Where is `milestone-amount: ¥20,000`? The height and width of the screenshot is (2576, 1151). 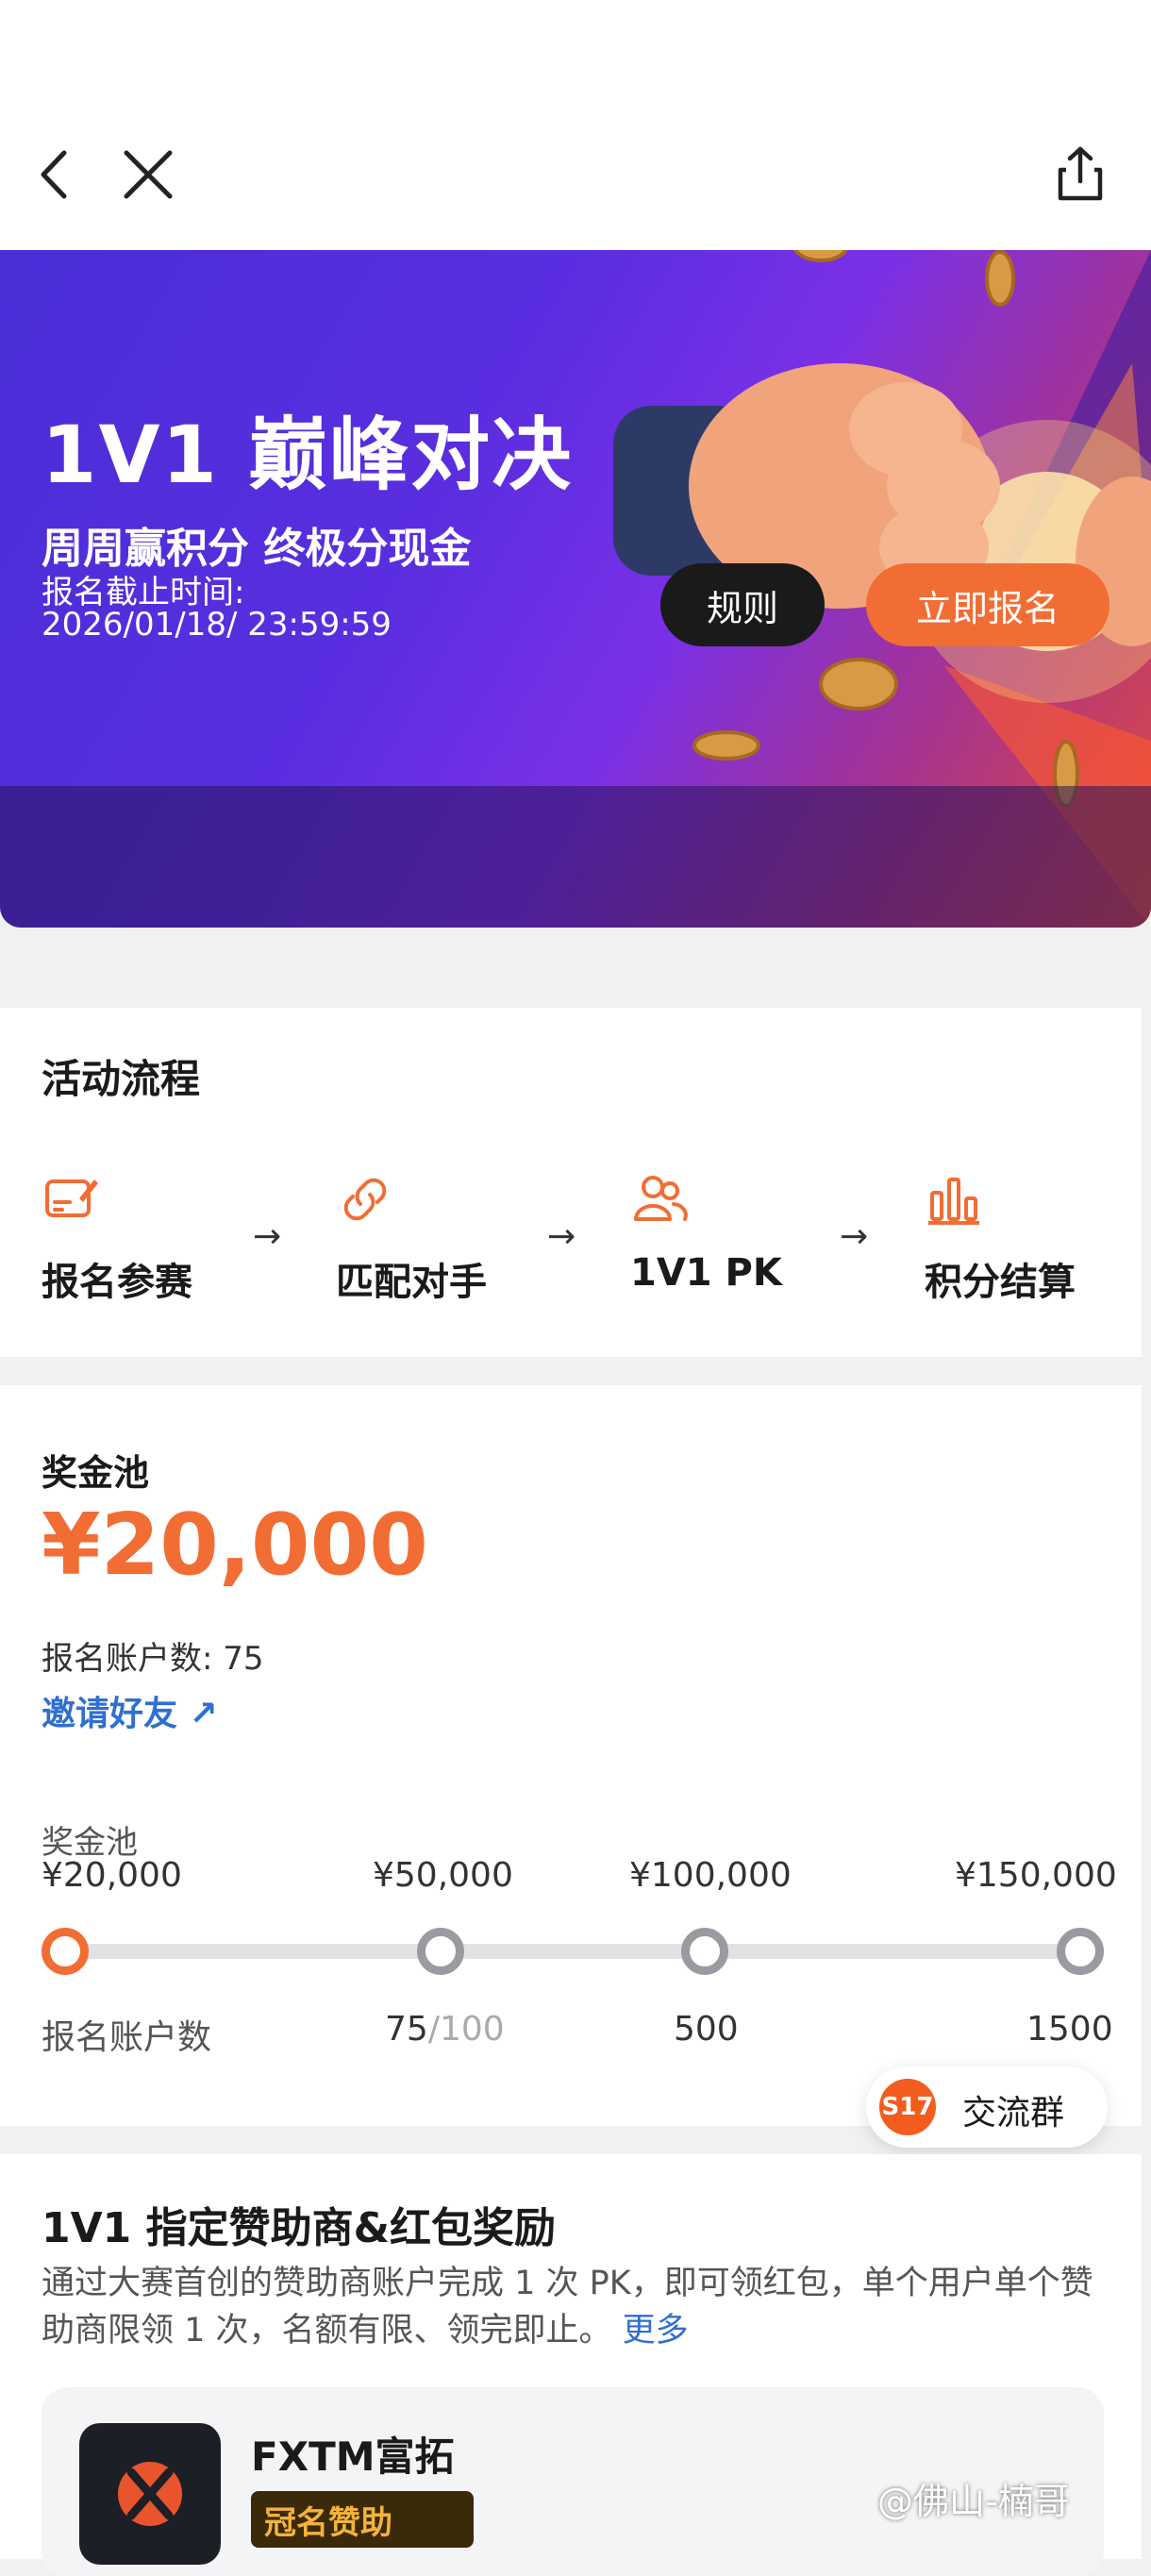 milestone-amount: ¥20,000 is located at coordinates (112, 1875).